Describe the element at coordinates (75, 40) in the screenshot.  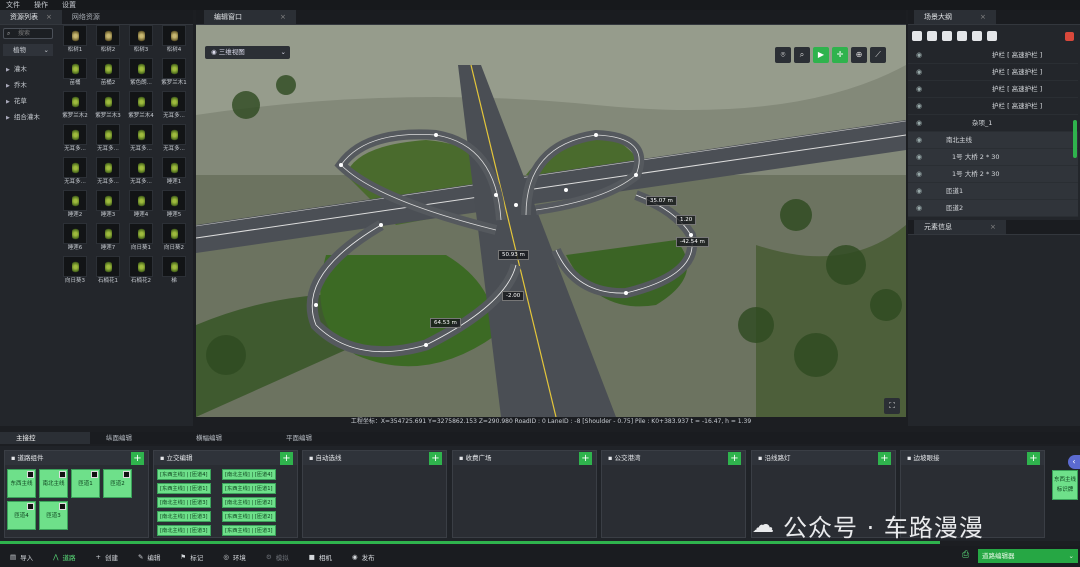
I see `asset-item: 松树1` at that location.